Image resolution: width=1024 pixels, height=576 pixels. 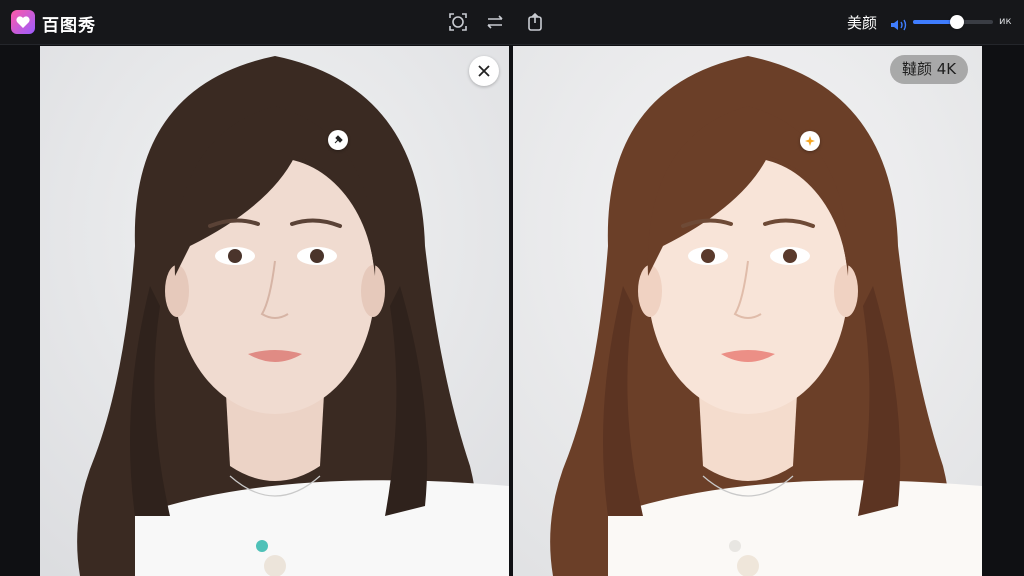 I want to click on beauty-slider, so click(x=953, y=22).